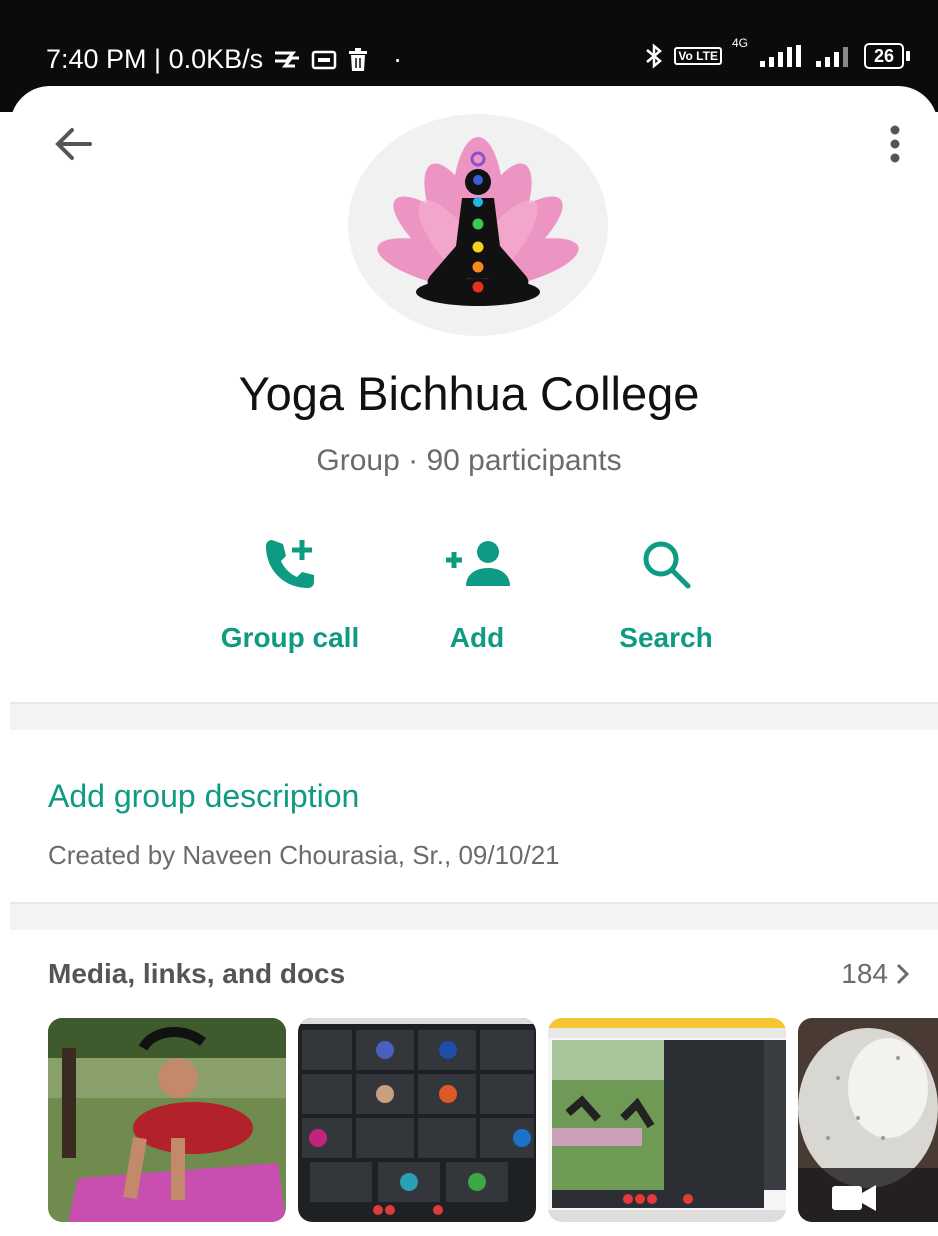  I want to click on more-vert-icon, so click(895, 144).